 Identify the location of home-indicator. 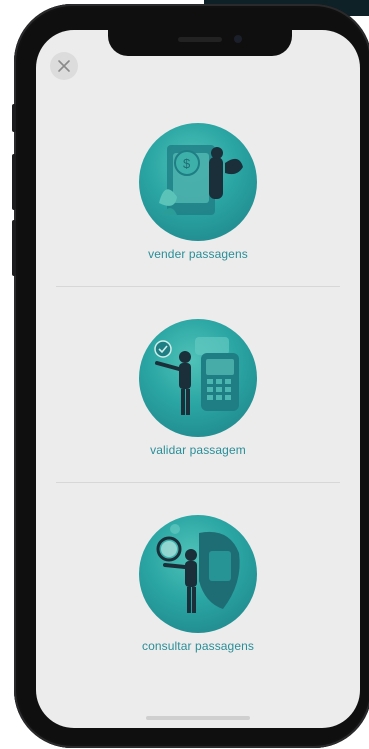
(198, 718).